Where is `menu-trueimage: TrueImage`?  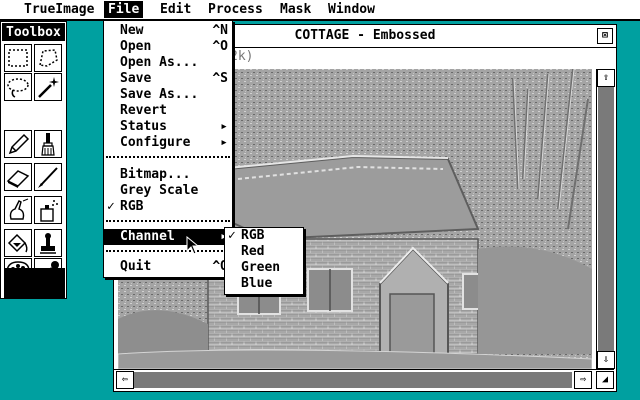 menu-trueimage: TrueImage is located at coordinates (59, 9).